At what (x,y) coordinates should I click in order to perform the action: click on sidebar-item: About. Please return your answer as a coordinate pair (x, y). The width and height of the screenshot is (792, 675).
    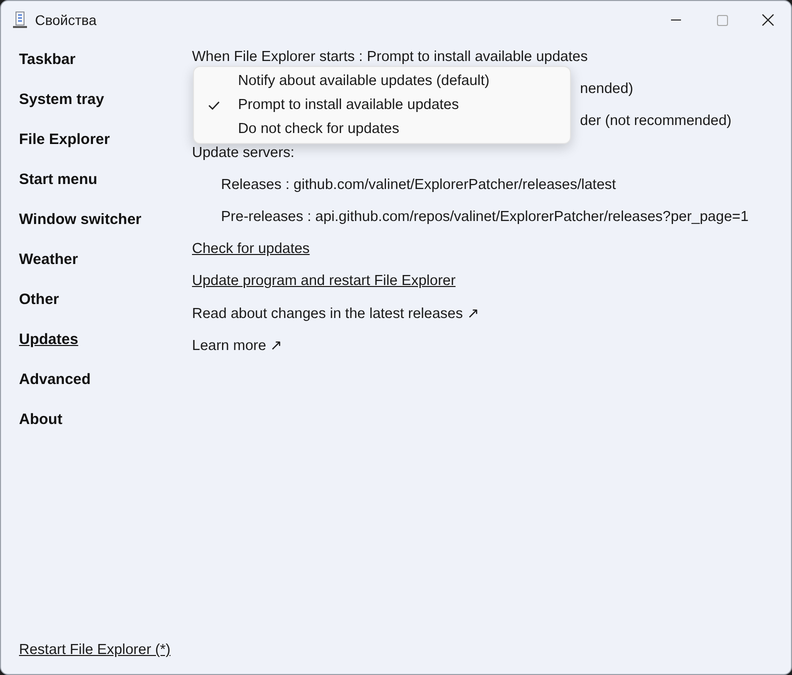
    Looking at the image, I should click on (105, 431).